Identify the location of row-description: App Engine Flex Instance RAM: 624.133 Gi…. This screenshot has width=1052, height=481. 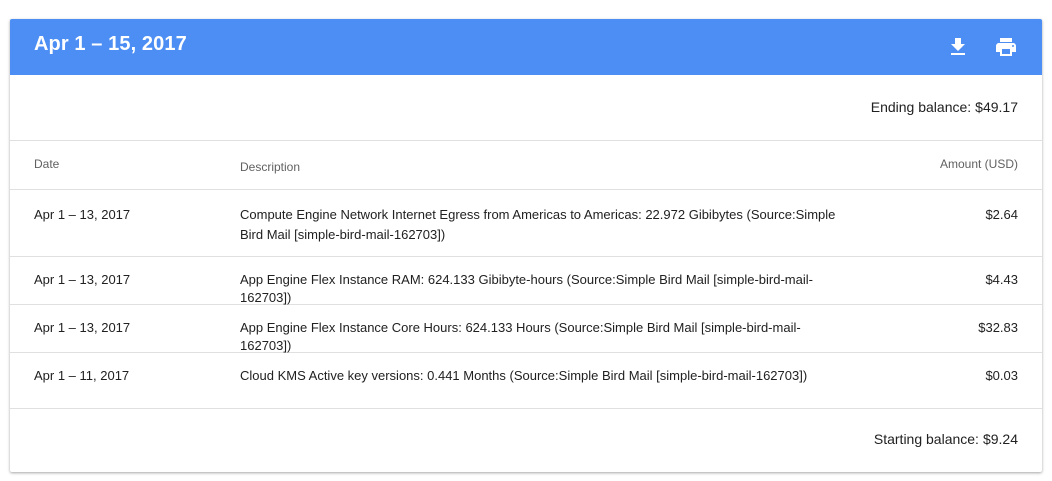
(526, 288).